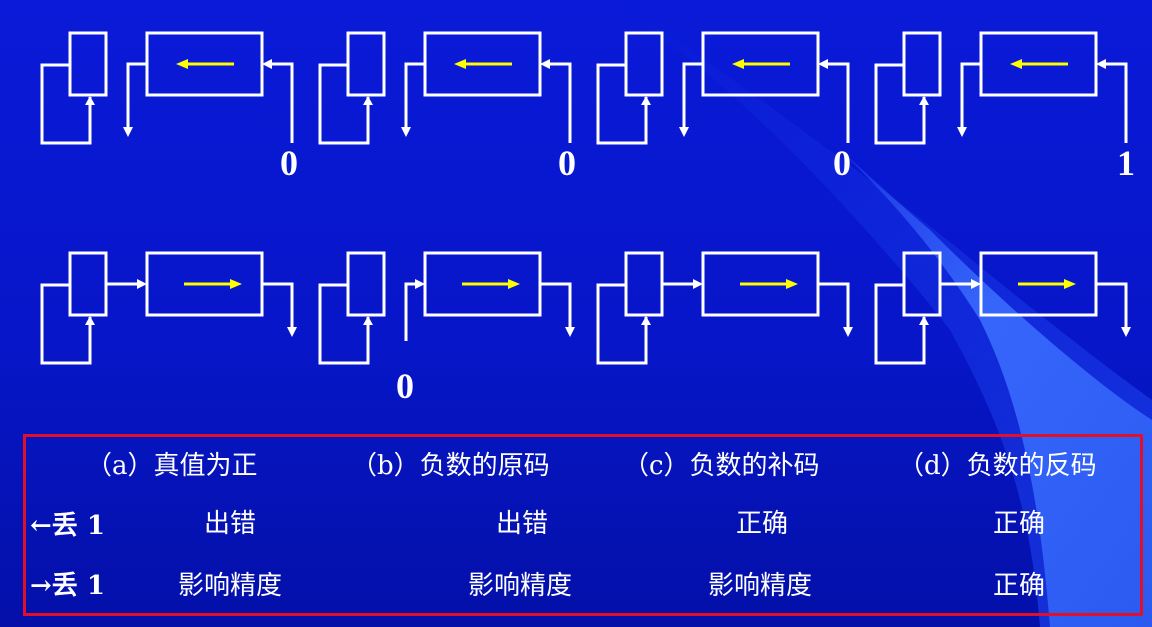 The width and height of the screenshot is (1152, 627). Describe the element at coordinates (405, 386) in the screenshot. I see `bottom-fill-bit-1: 0` at that location.